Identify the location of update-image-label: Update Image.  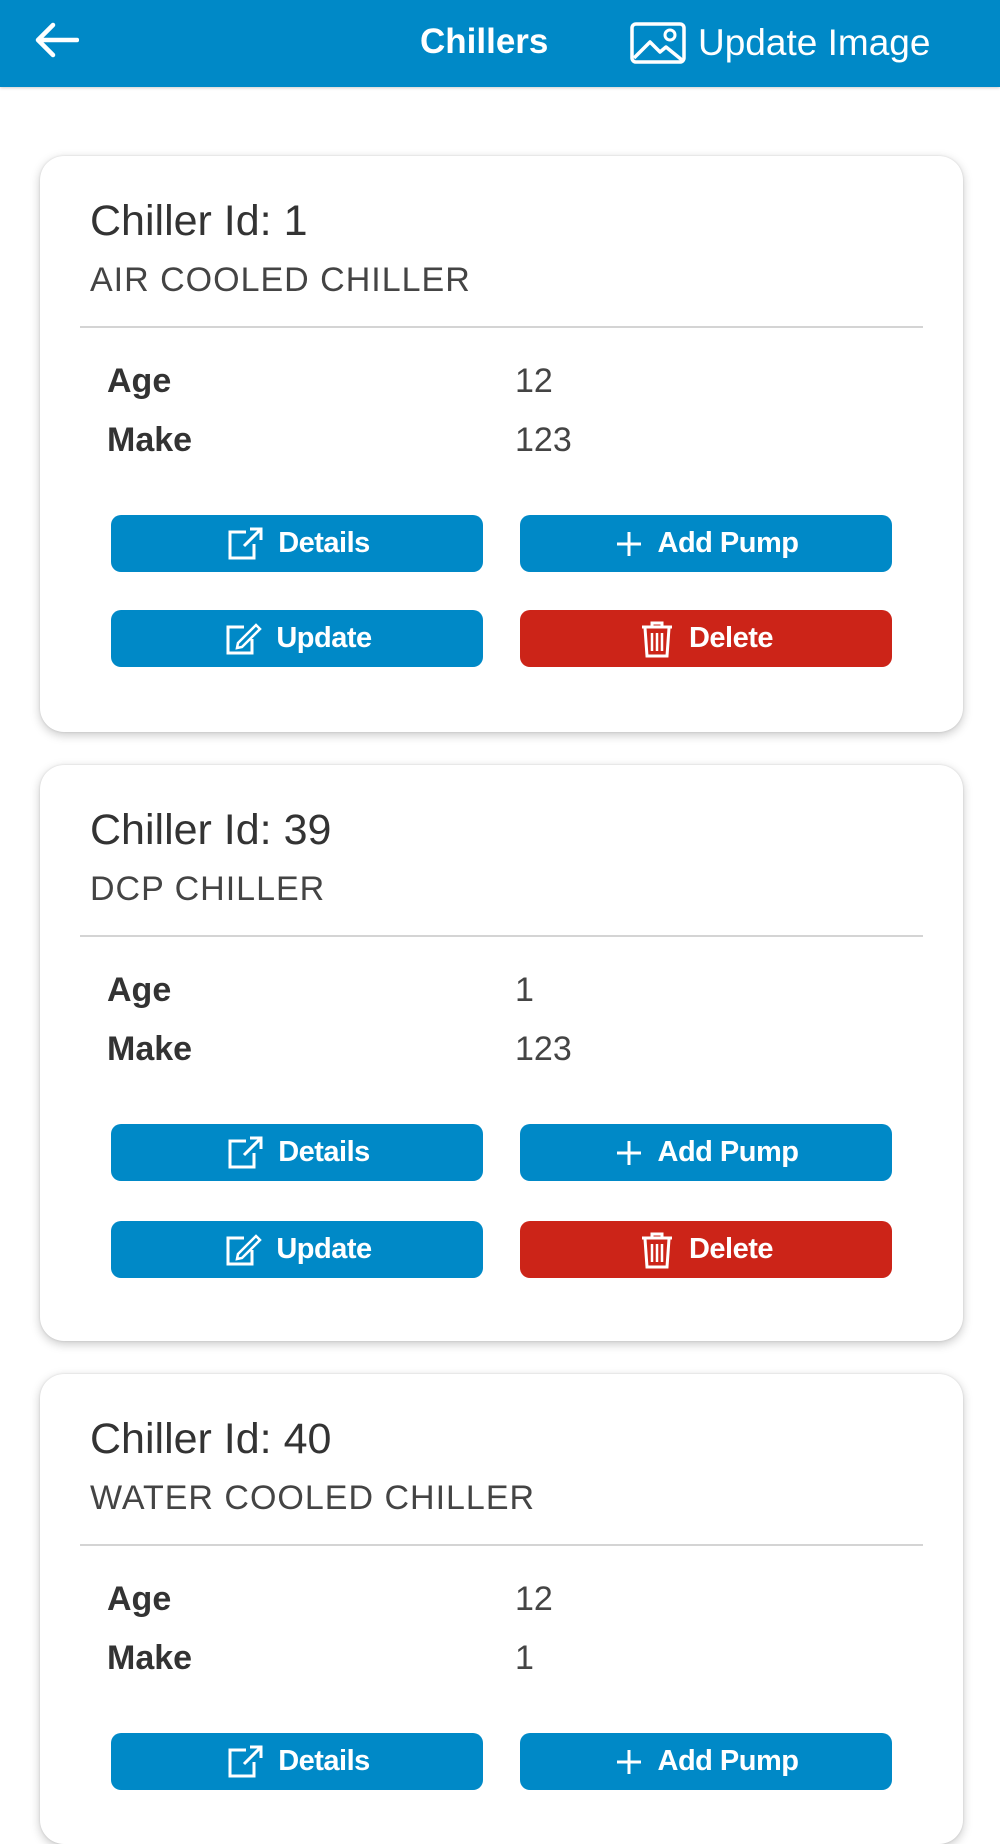
(814, 42).